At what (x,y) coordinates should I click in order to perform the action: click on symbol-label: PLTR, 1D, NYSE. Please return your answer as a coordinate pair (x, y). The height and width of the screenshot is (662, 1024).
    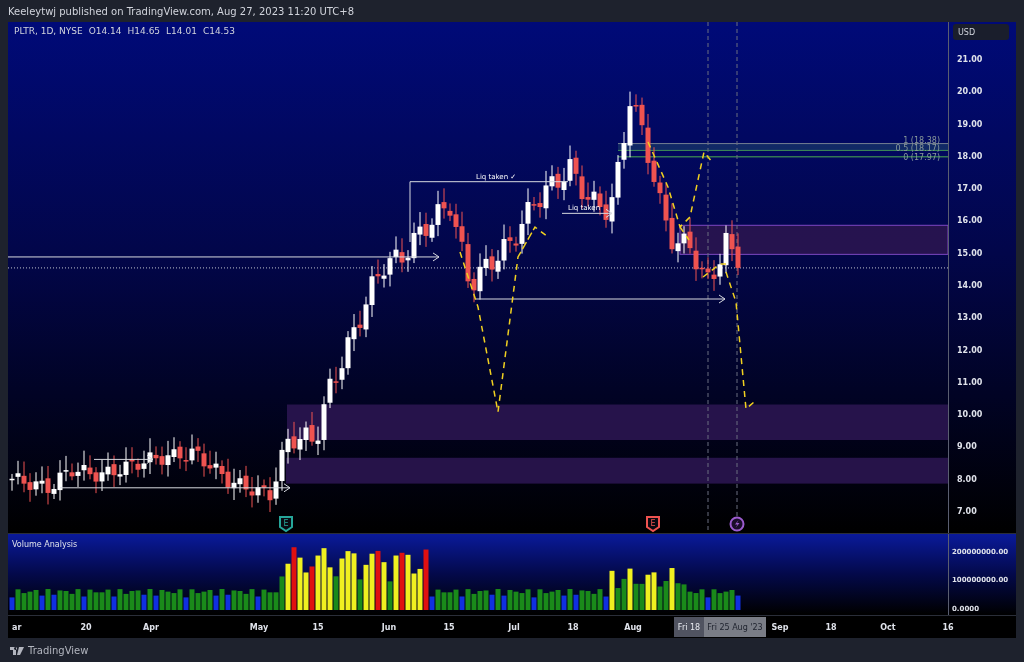
    Looking at the image, I should click on (48, 31).